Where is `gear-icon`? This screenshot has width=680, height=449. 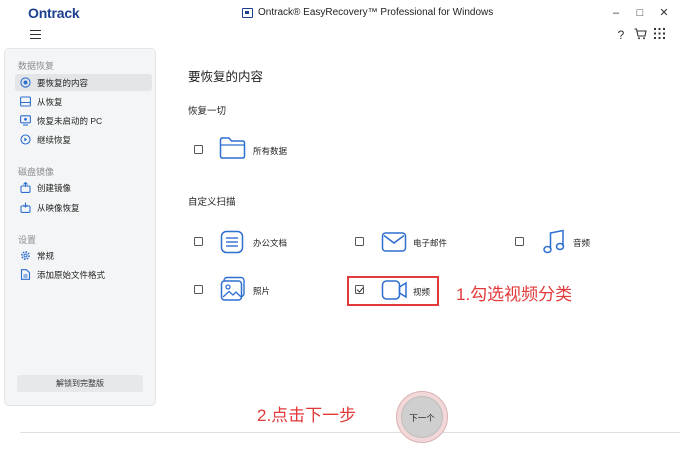
gear-icon is located at coordinates (25, 255).